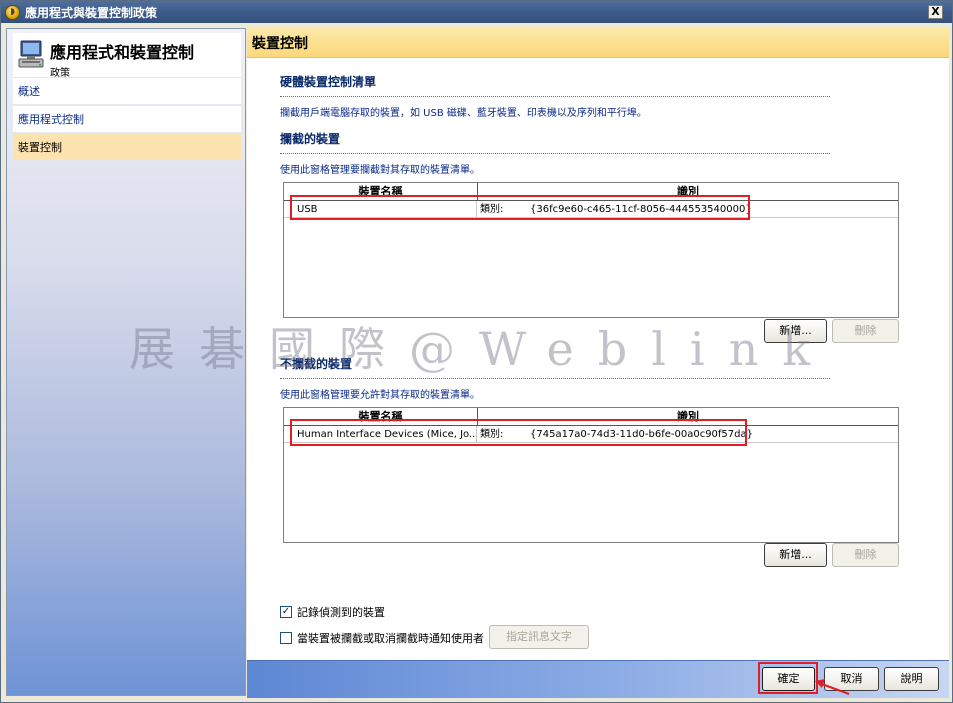  Describe the element at coordinates (31, 54) in the screenshot. I see `computer-icon` at that location.